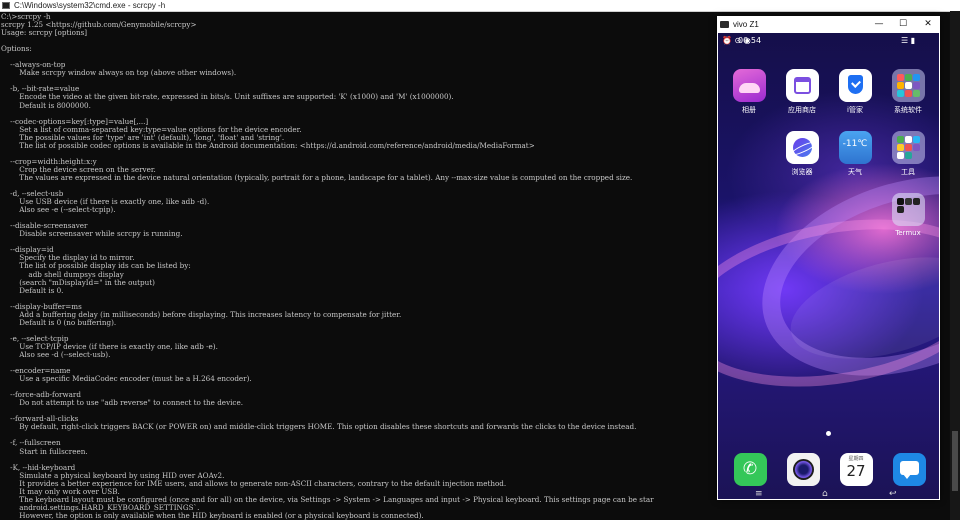  I want to click on console-line: Default is 0., so click(41, 290).